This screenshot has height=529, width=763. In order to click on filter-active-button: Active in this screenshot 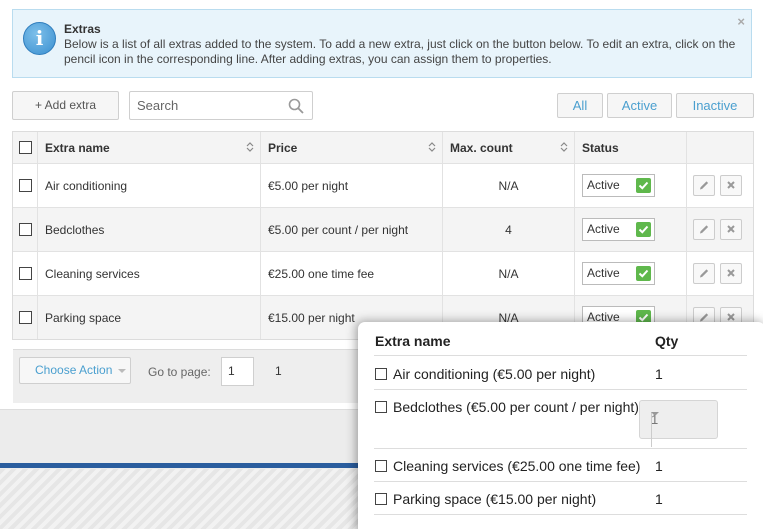, I will do `click(639, 105)`.